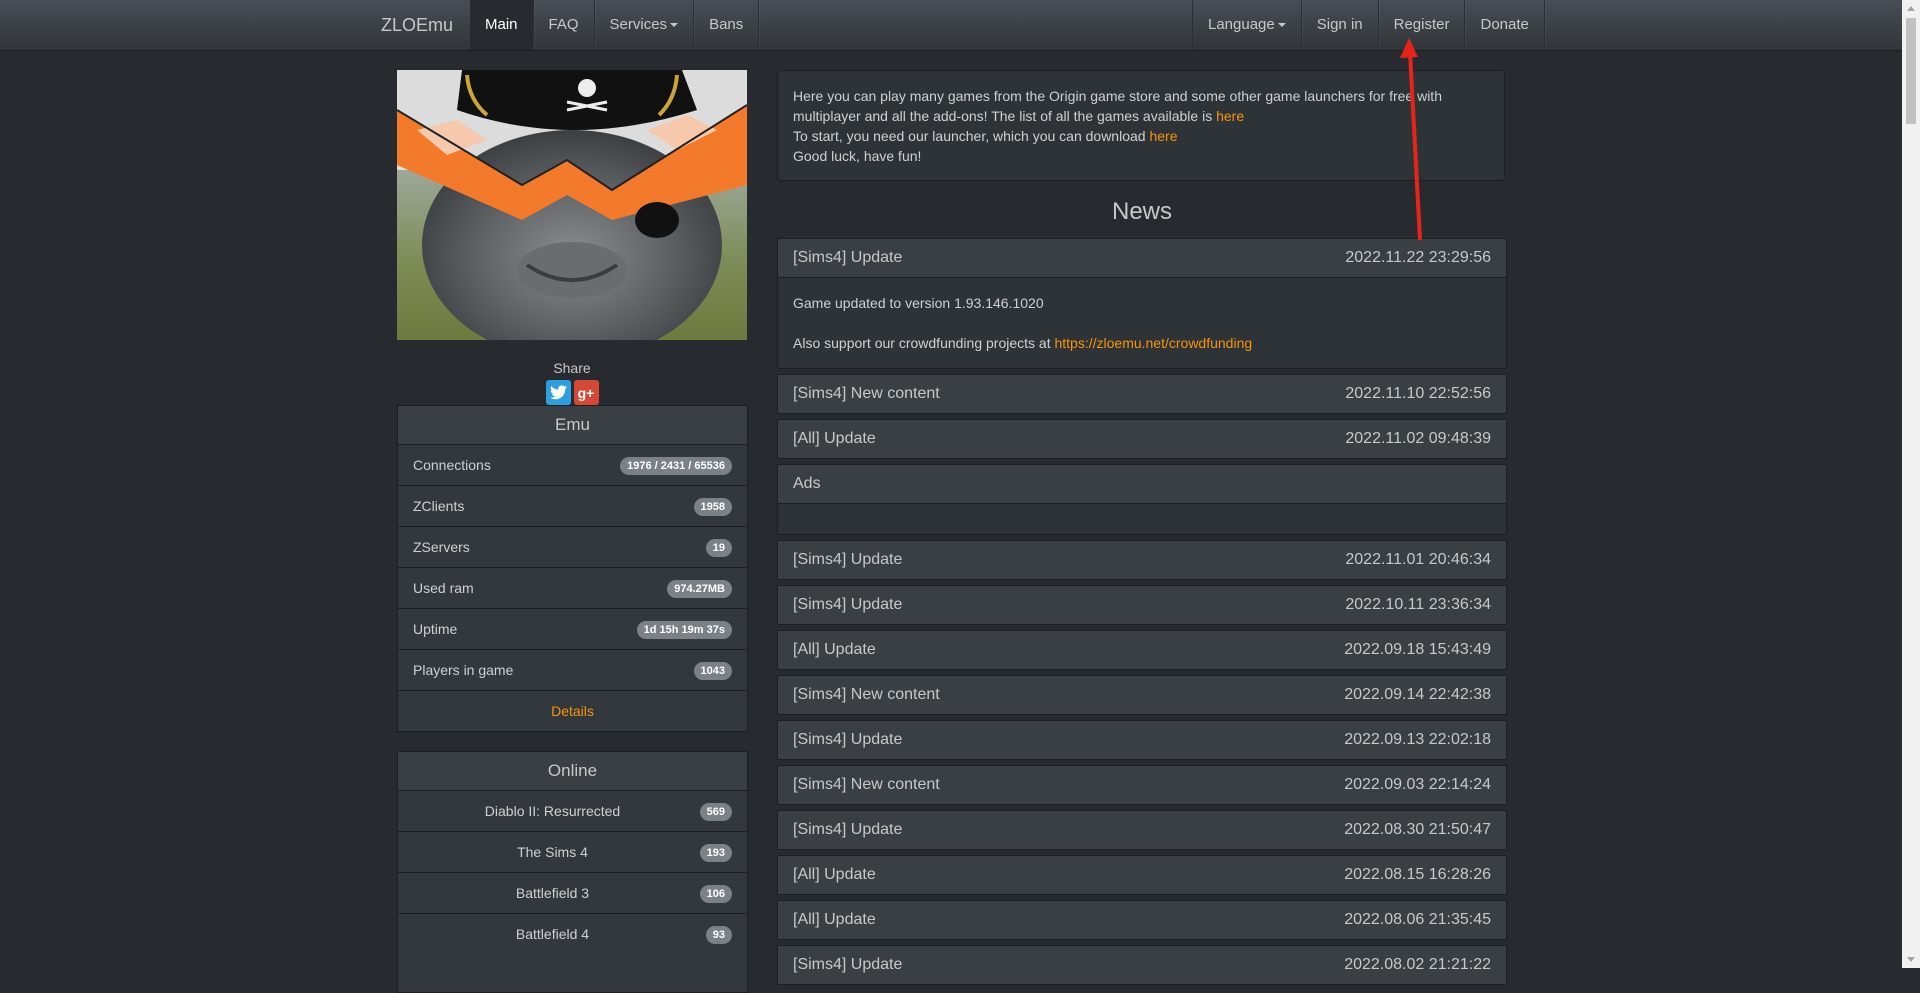  What do you see at coordinates (1911, 8) in the screenshot?
I see `scroll-up-arrow-icon` at bounding box center [1911, 8].